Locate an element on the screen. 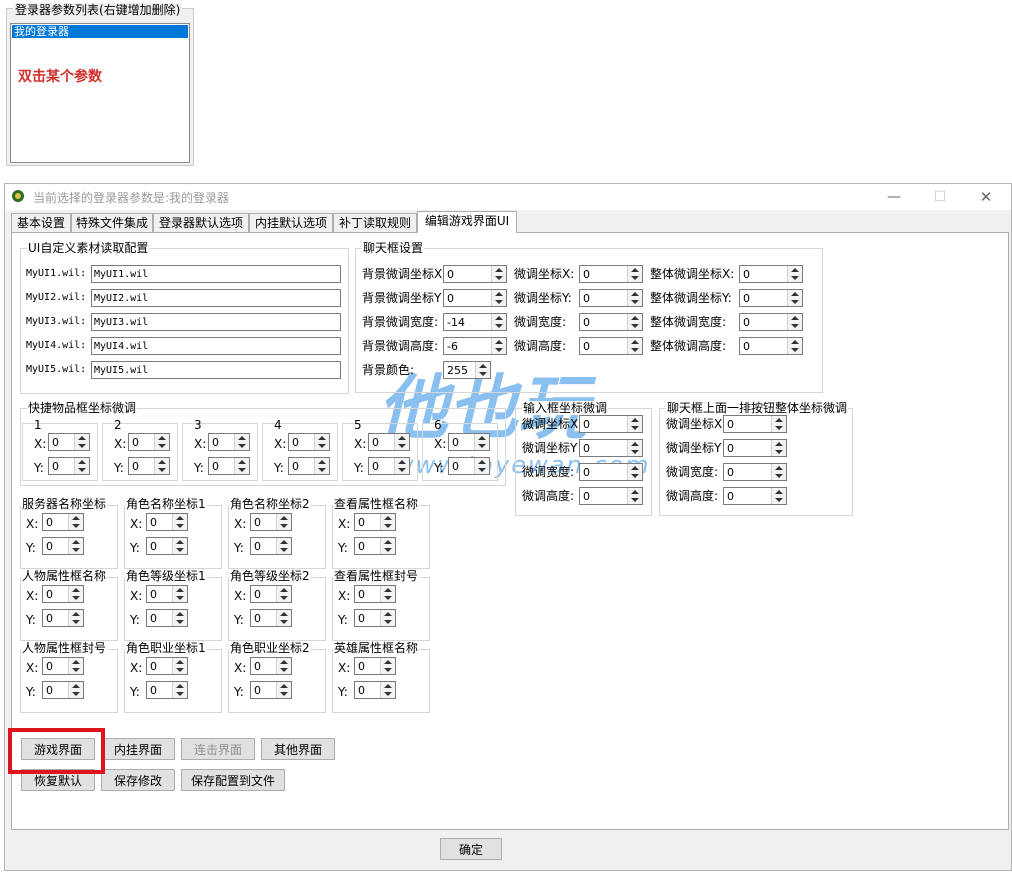  chat-bg-spin: 255 is located at coordinates (467, 370).